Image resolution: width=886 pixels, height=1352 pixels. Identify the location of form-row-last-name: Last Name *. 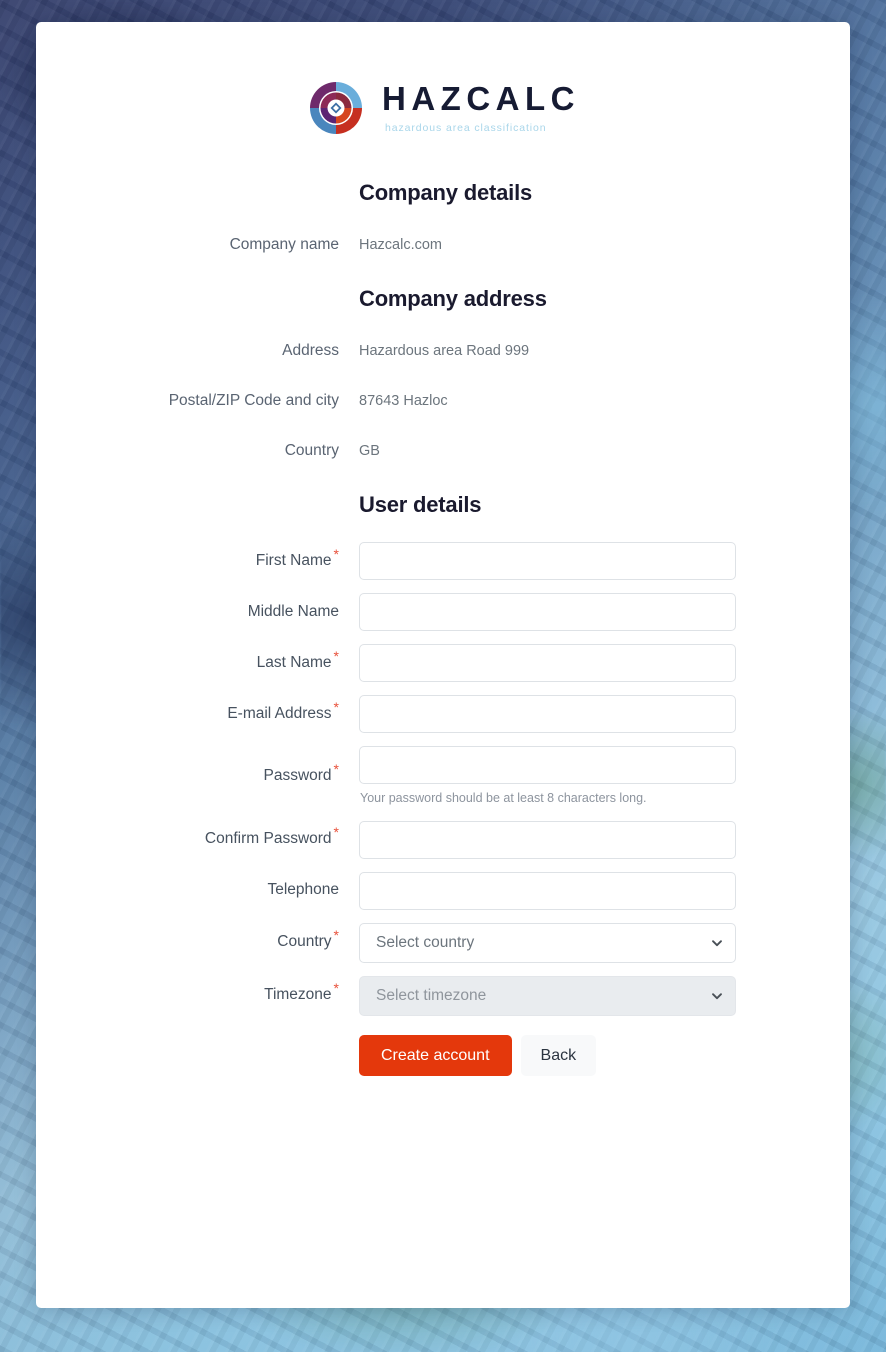
(443, 663).